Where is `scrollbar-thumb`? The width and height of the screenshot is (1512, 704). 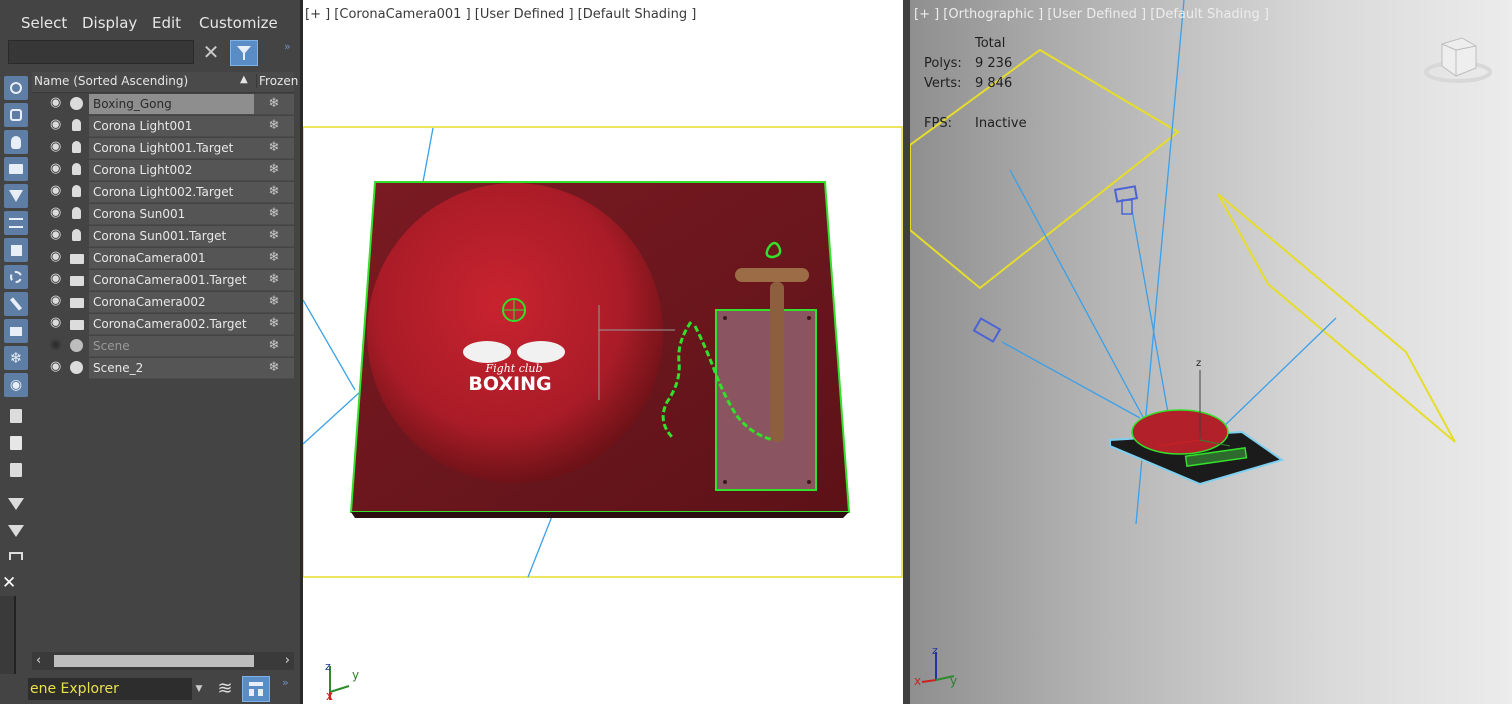
scrollbar-thumb is located at coordinates (154, 661).